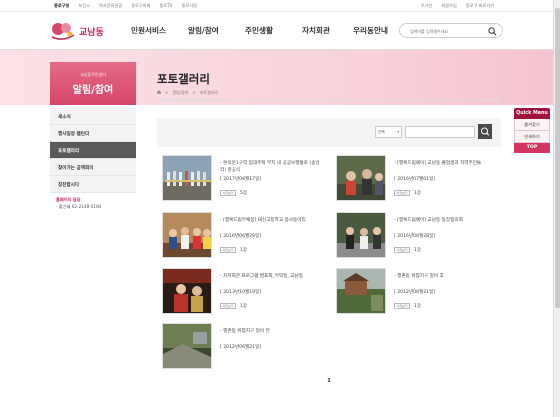 This screenshot has width=560, height=417. Describe the element at coordinates (446, 164) in the screenshot. I see `gallery-title: - [행복드림페이] 교남동 졸업생과 지역주민들` at that location.